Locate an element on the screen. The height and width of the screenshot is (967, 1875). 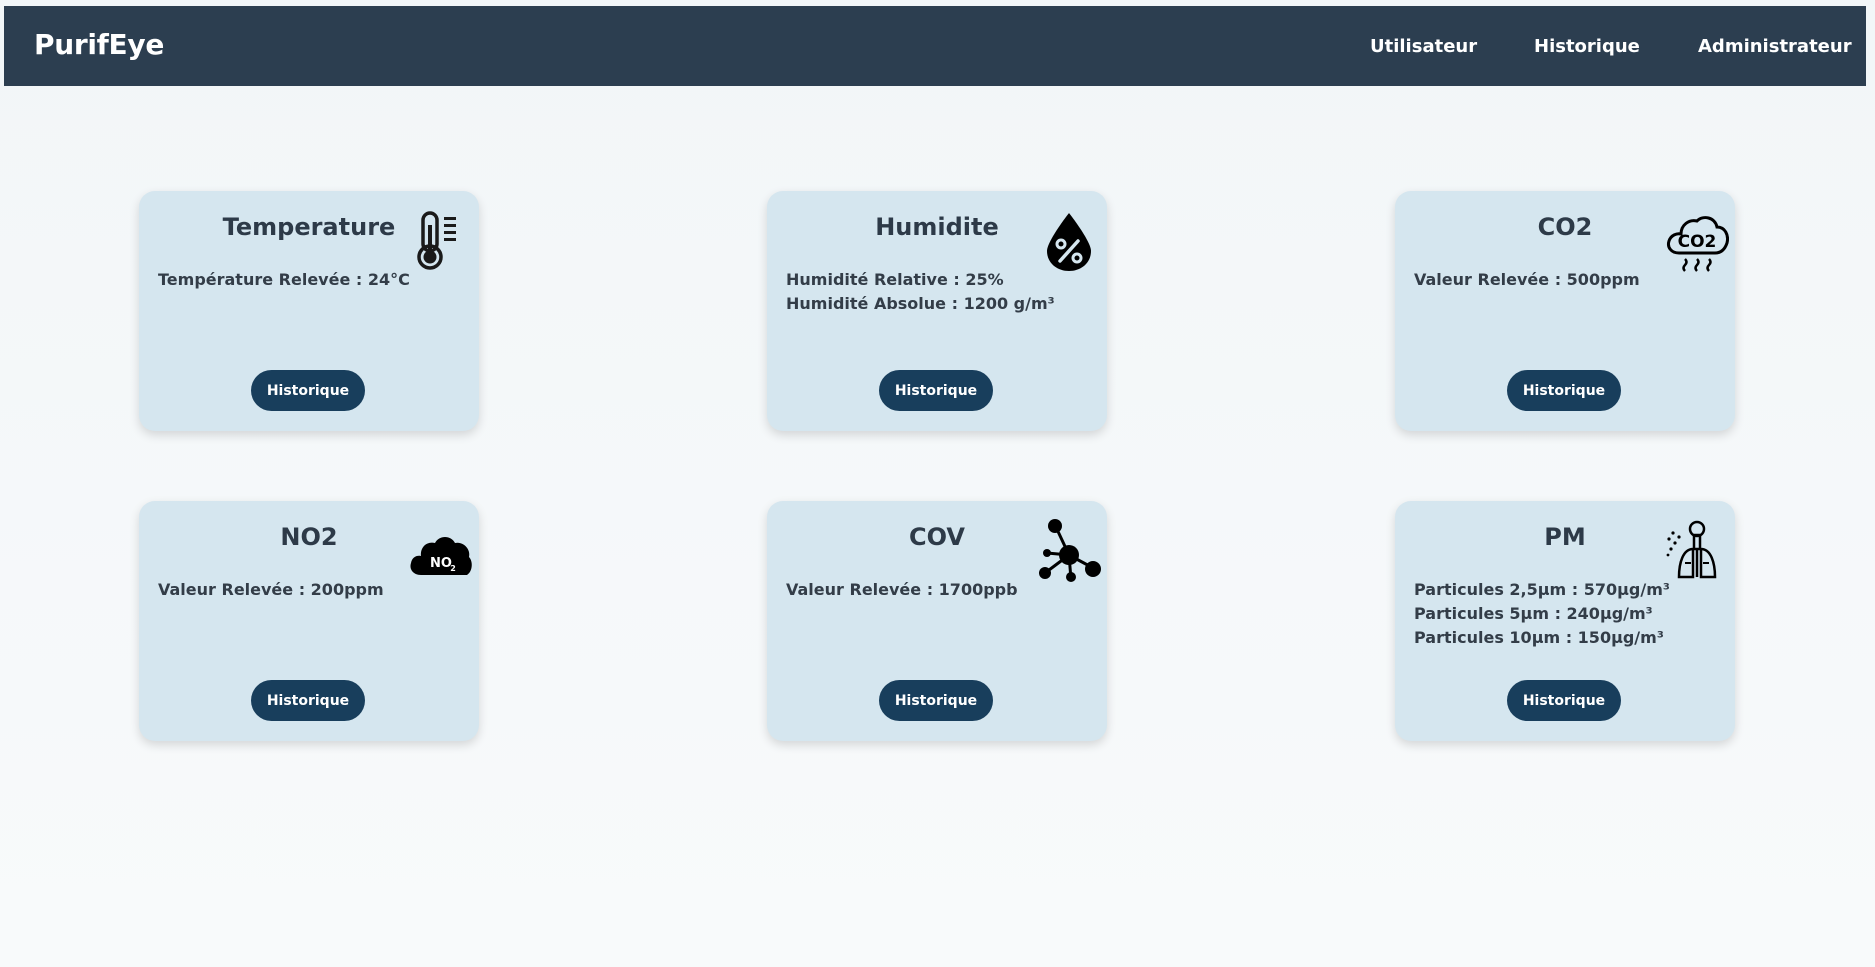
brand-logo: PurifEye is located at coordinates (99, 44).